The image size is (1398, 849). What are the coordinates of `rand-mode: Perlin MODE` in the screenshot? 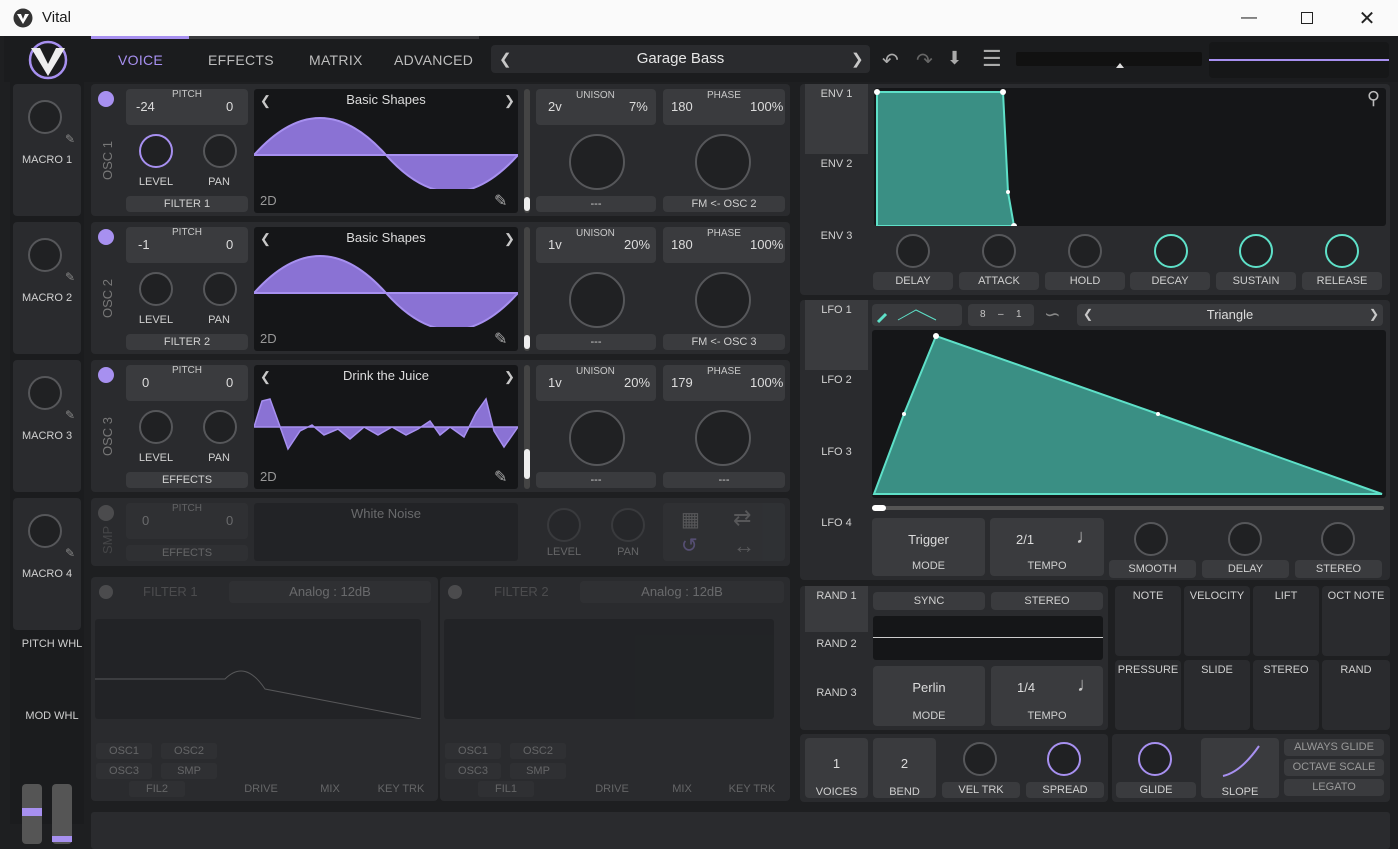 It's located at (929, 696).